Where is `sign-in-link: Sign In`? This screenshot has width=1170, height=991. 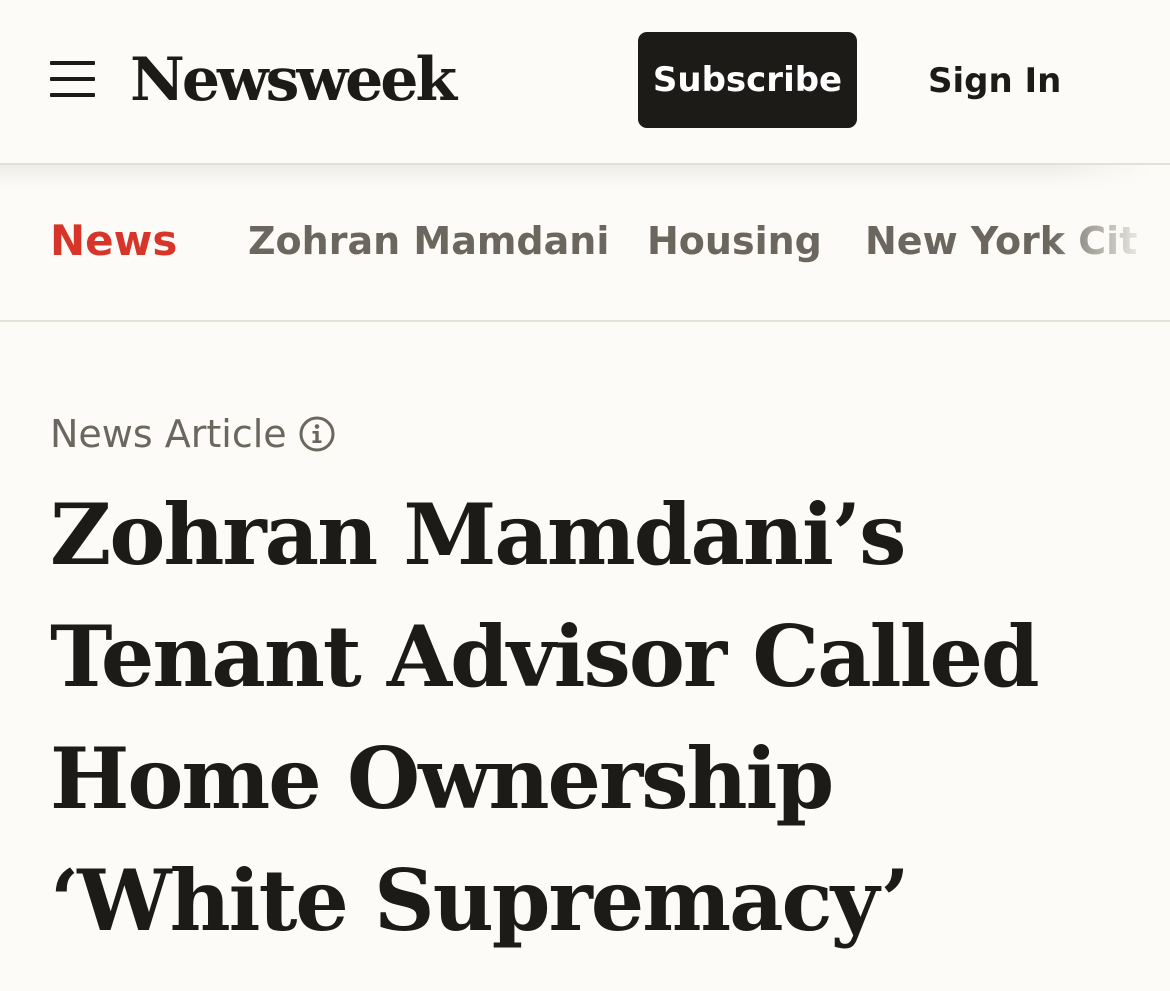
sign-in-link: Sign In is located at coordinates (994, 81).